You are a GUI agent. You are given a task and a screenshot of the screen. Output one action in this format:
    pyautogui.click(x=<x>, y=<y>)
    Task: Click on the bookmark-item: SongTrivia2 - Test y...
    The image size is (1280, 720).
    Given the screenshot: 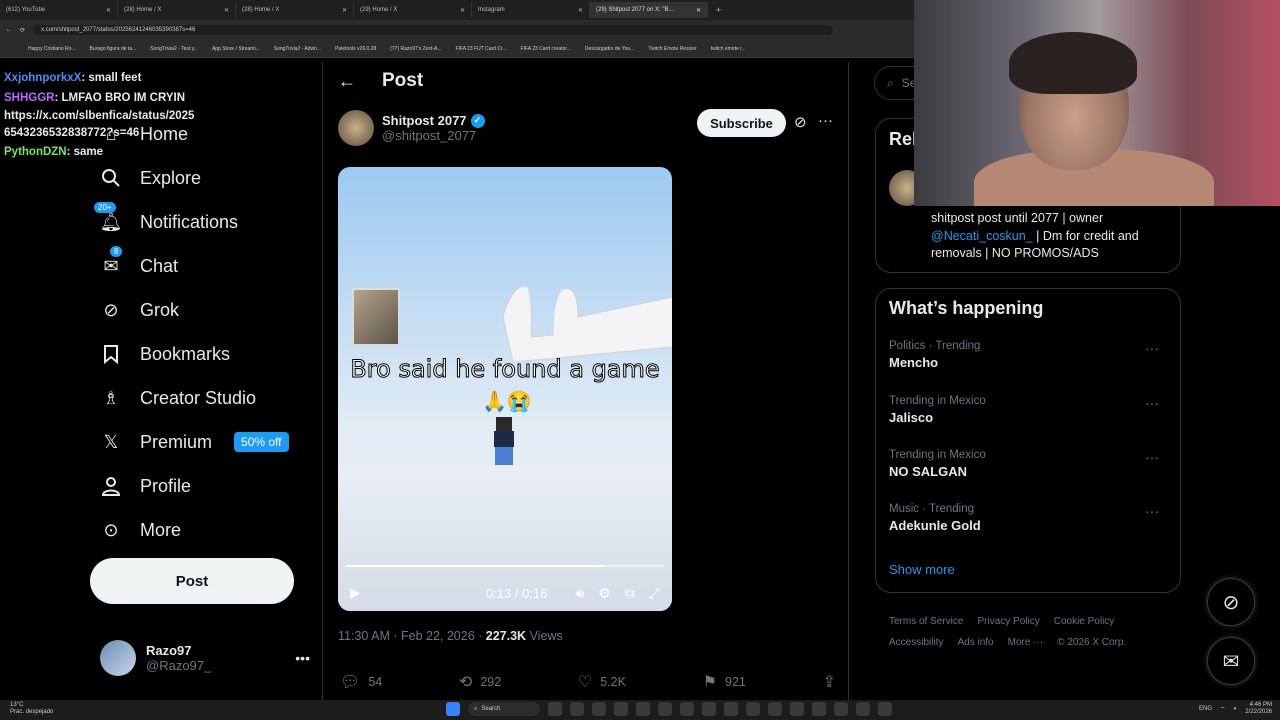 What is the action you would take?
    pyautogui.click(x=174, y=49)
    